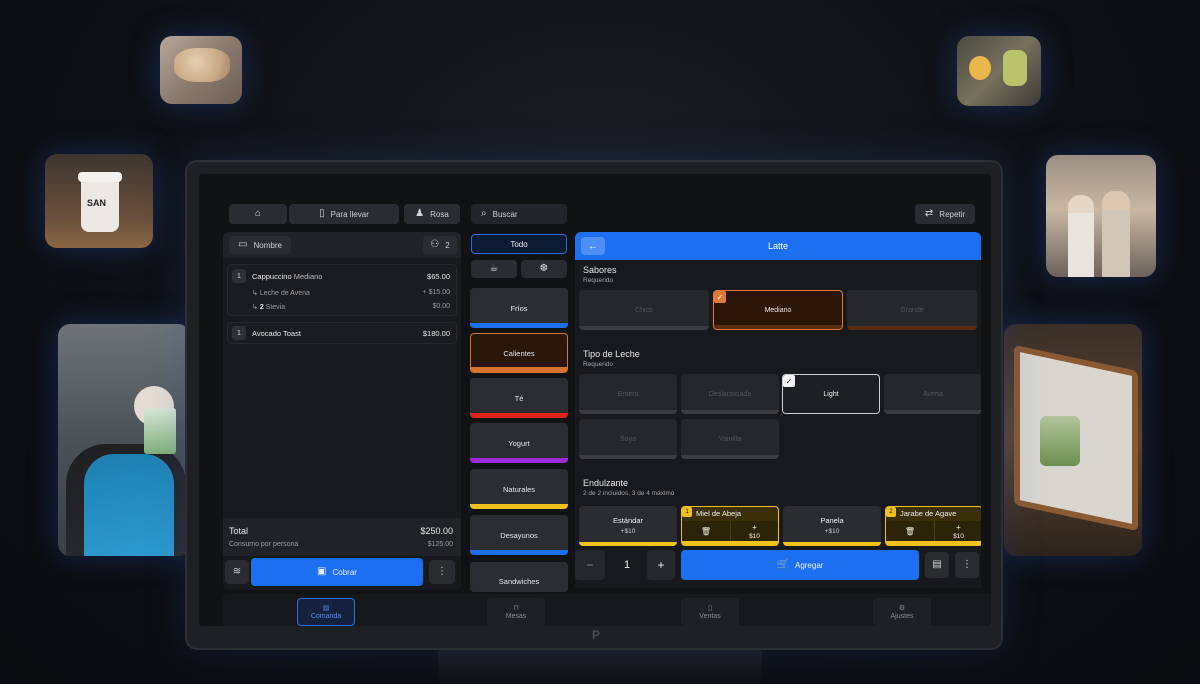 Image resolution: width=1200 pixels, height=684 pixels. Describe the element at coordinates (687, 512) in the screenshot. I see `sweetener-count-badge: 1` at that location.